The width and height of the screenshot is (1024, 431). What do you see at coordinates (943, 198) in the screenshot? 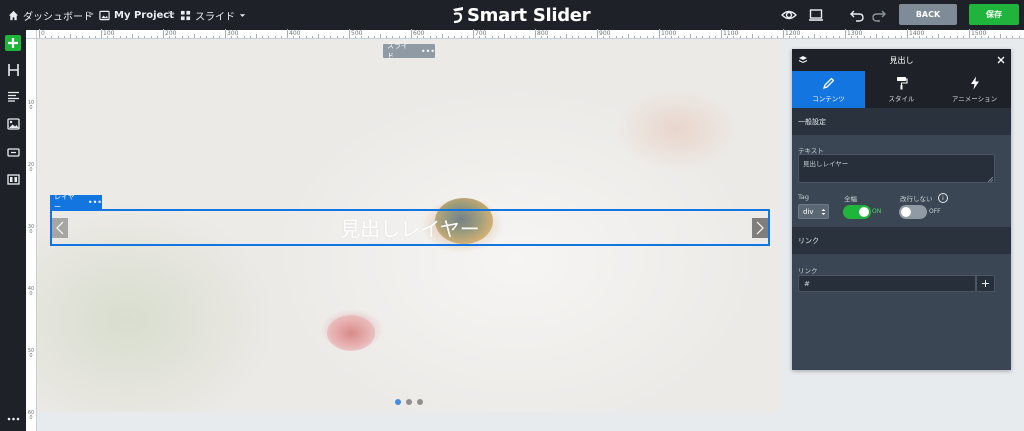
I see `info-icon: i` at bounding box center [943, 198].